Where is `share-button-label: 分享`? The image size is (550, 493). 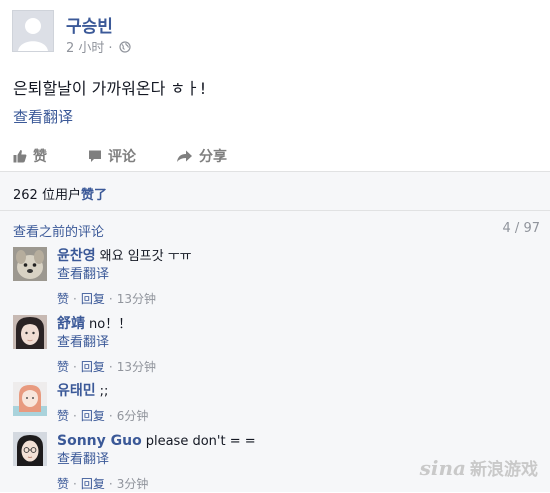 share-button-label: 分享 is located at coordinates (213, 157).